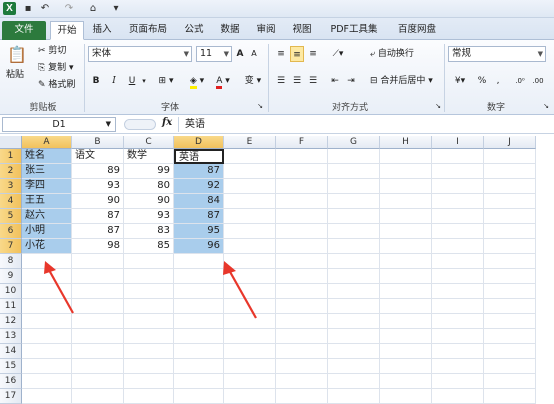 The width and height of the screenshot is (554, 404). I want to click on annotation-arrows, so click(150, 290).